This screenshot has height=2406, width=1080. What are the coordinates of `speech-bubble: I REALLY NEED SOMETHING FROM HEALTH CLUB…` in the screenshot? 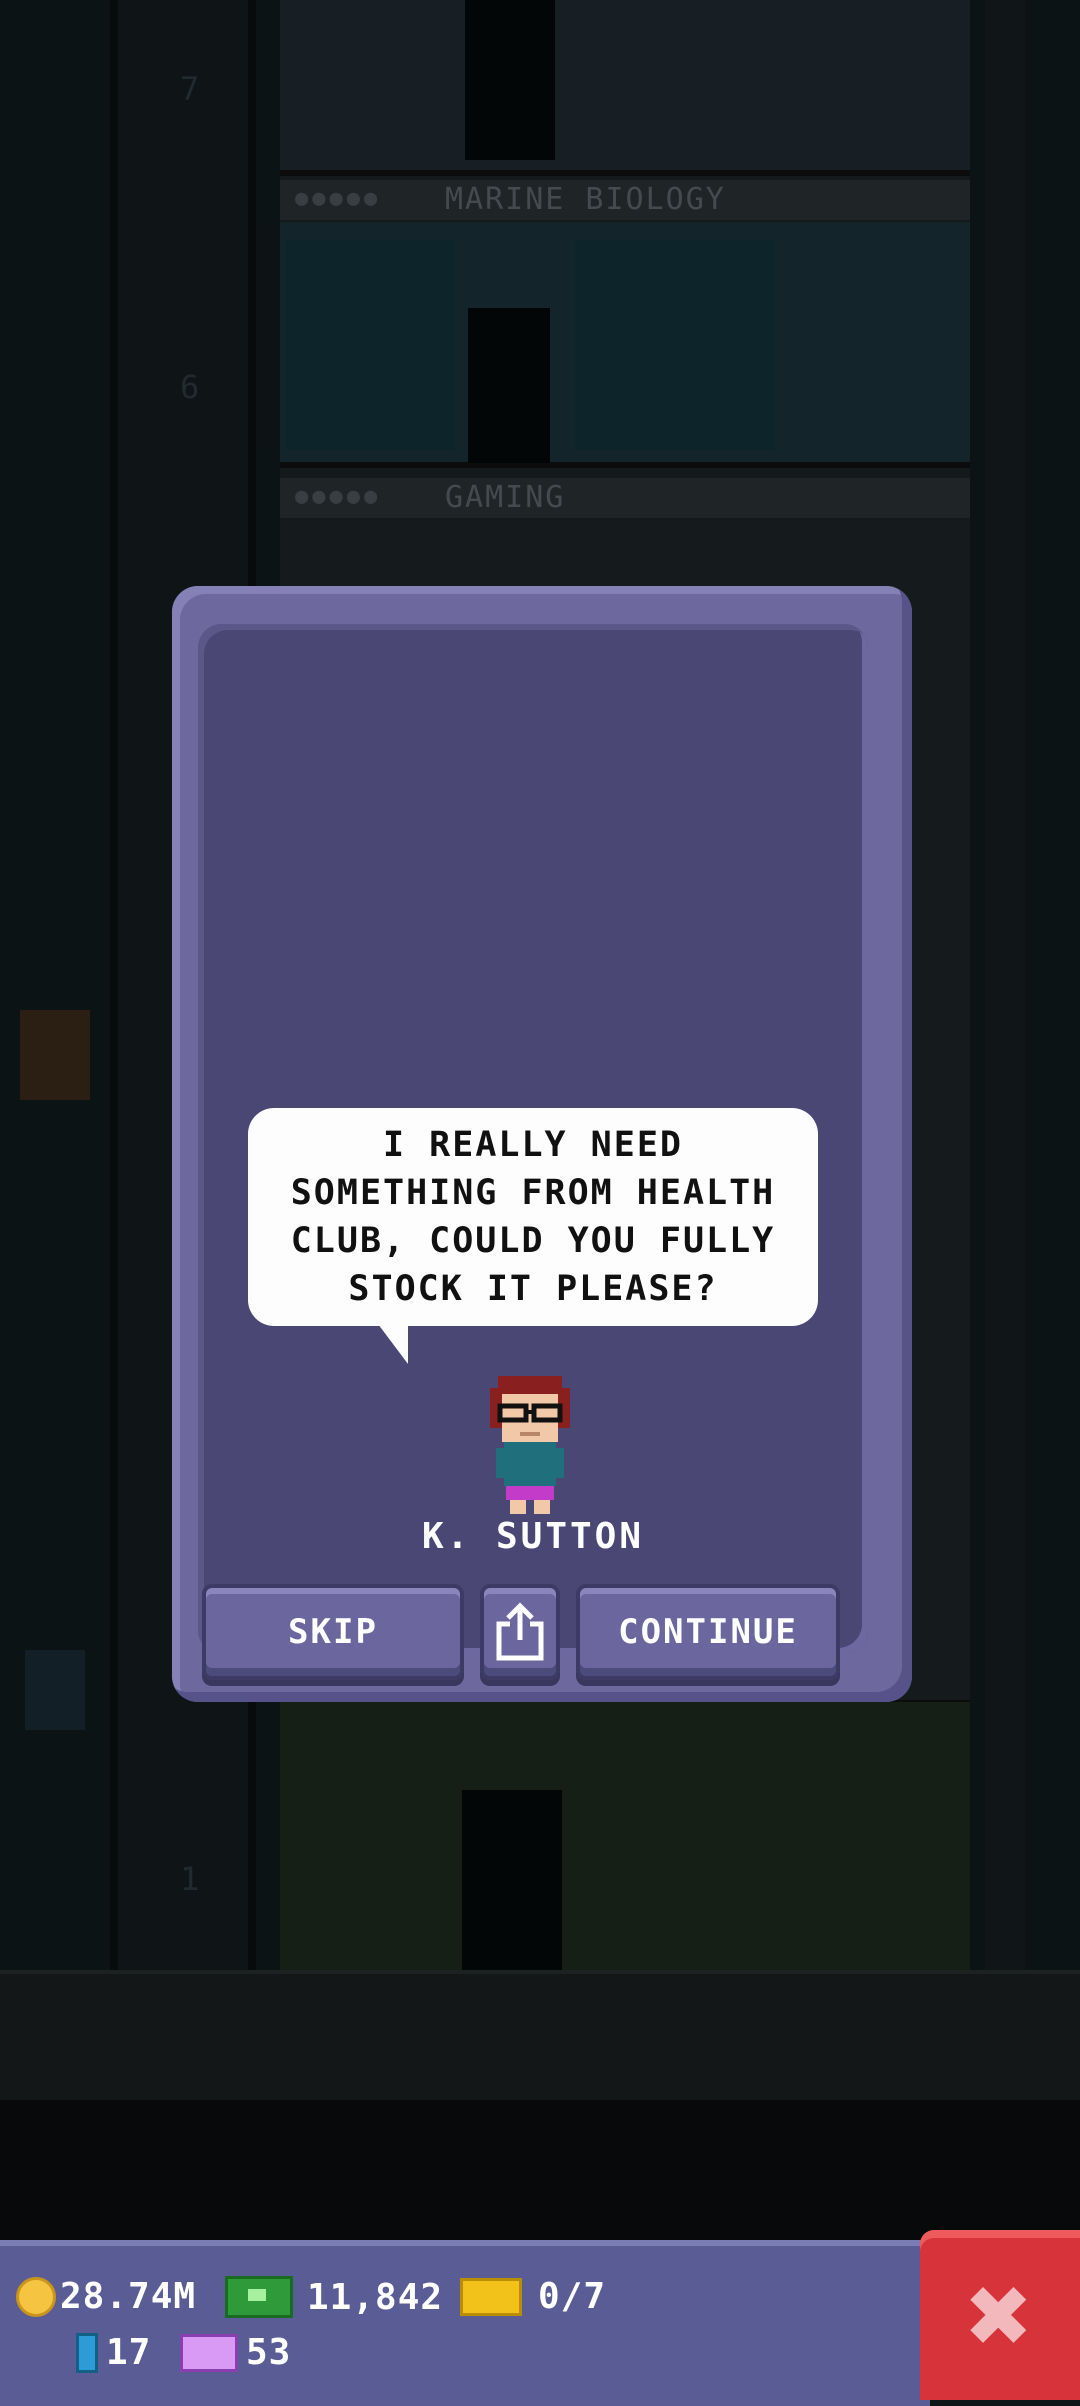 It's located at (533, 1217).